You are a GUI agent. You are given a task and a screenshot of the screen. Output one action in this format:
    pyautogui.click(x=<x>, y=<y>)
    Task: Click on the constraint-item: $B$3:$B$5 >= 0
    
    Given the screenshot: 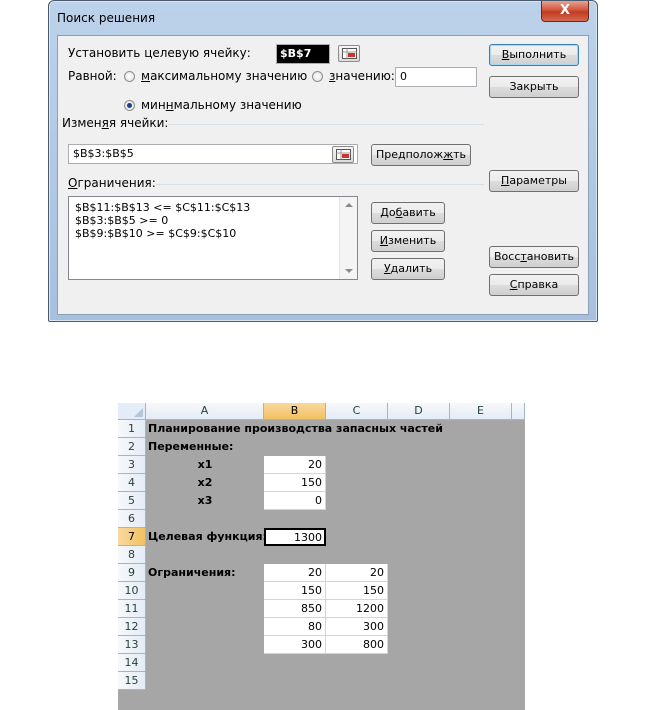 What is the action you would take?
    pyautogui.click(x=213, y=220)
    